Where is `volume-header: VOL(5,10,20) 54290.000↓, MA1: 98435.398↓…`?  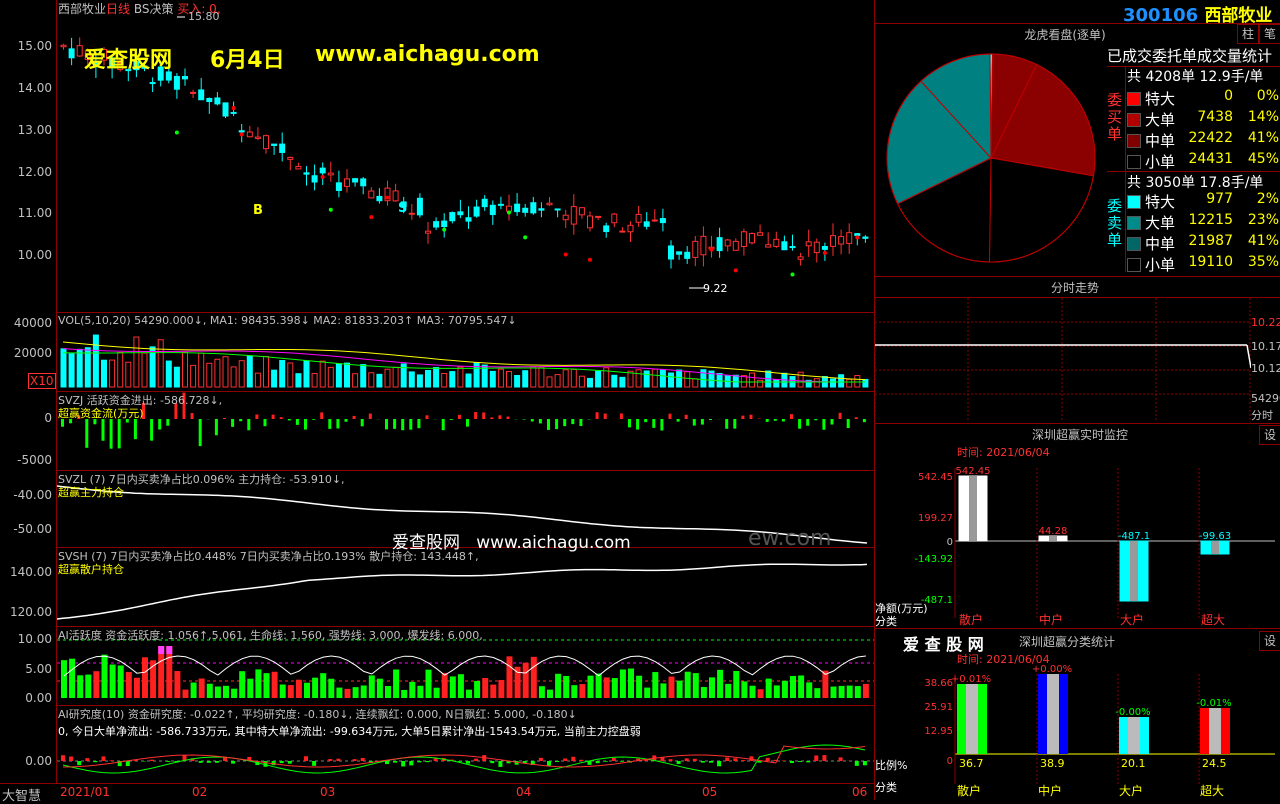 volume-header: VOL(5,10,20) 54290.000↓, MA1: 98435.398↓… is located at coordinates (287, 320).